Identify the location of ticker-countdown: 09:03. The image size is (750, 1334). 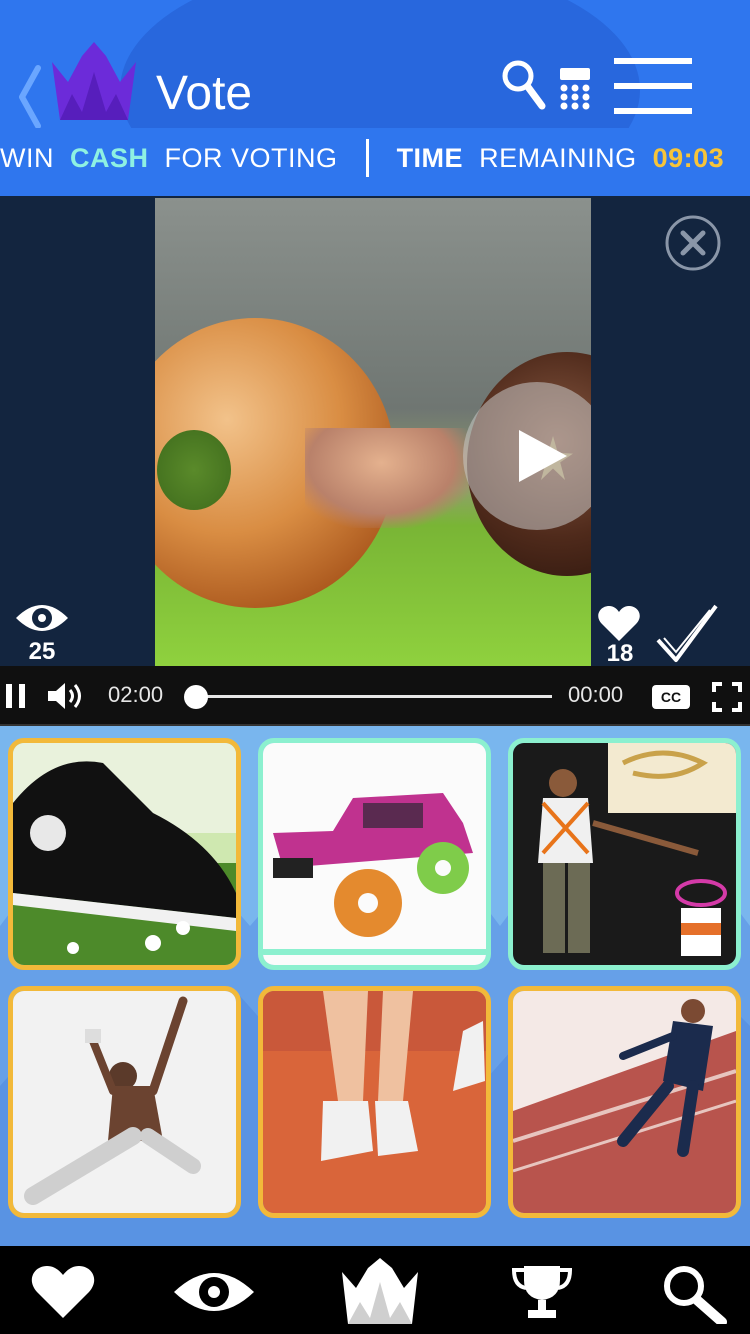
(688, 158).